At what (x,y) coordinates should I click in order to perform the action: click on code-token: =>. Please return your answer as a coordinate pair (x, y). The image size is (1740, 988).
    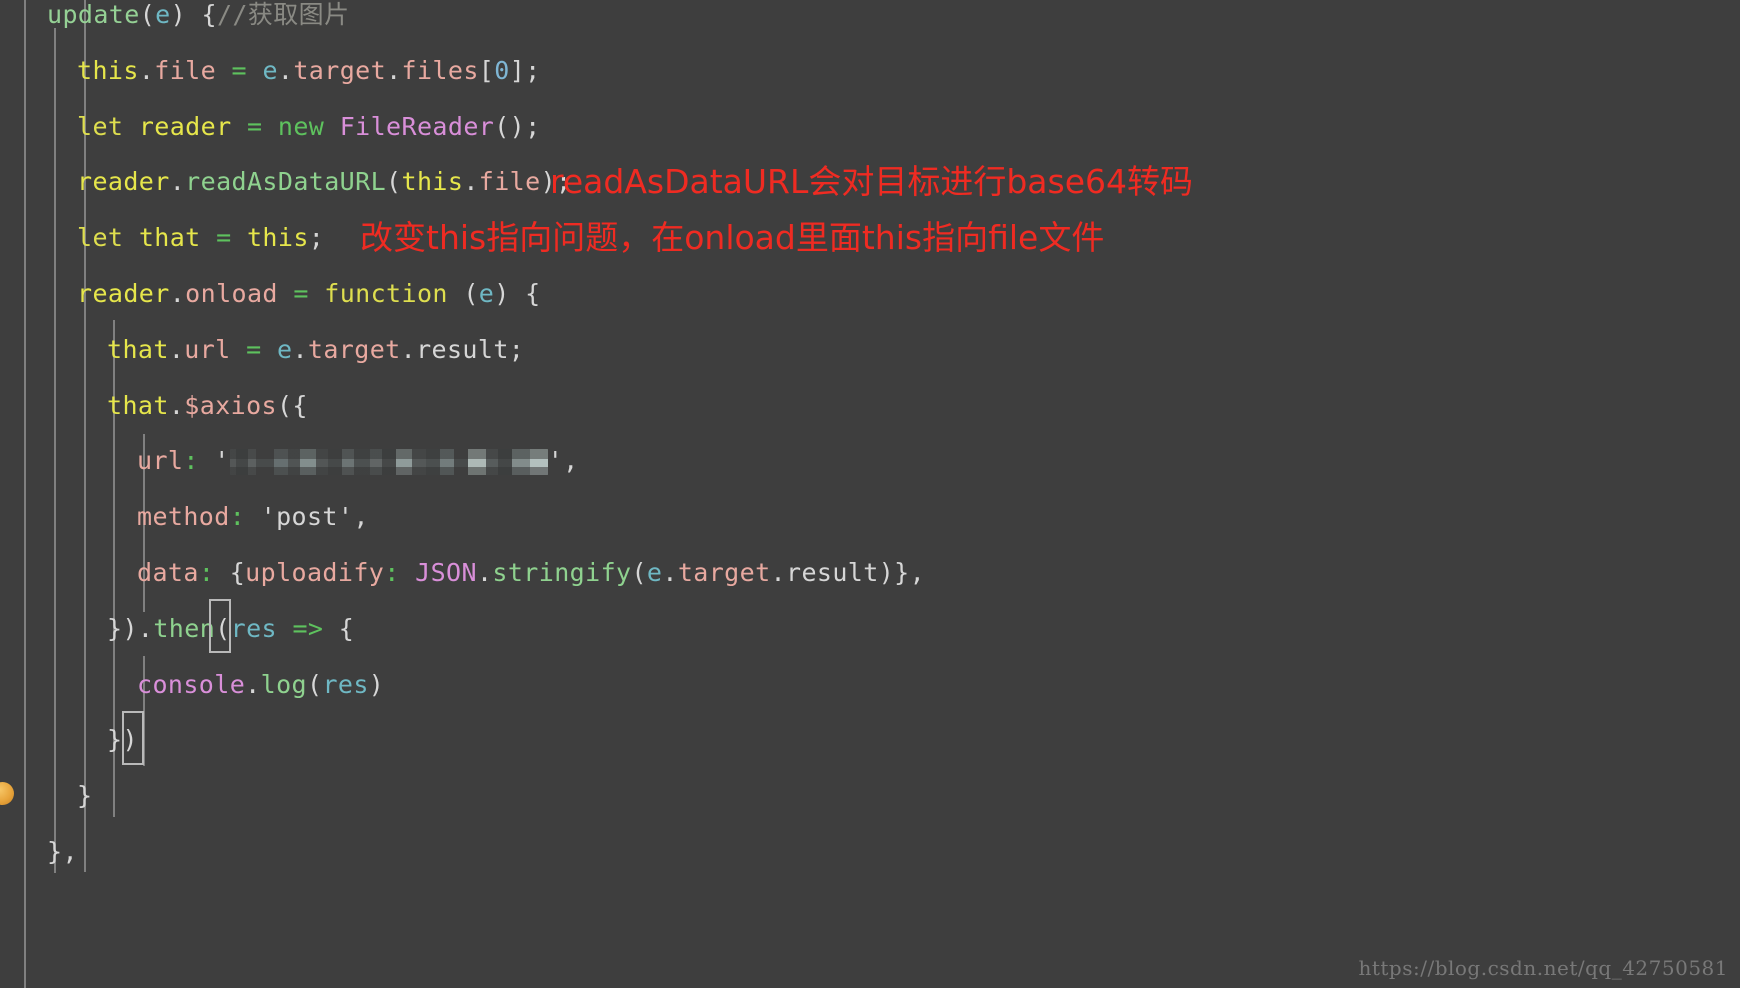
    Looking at the image, I should click on (308, 628).